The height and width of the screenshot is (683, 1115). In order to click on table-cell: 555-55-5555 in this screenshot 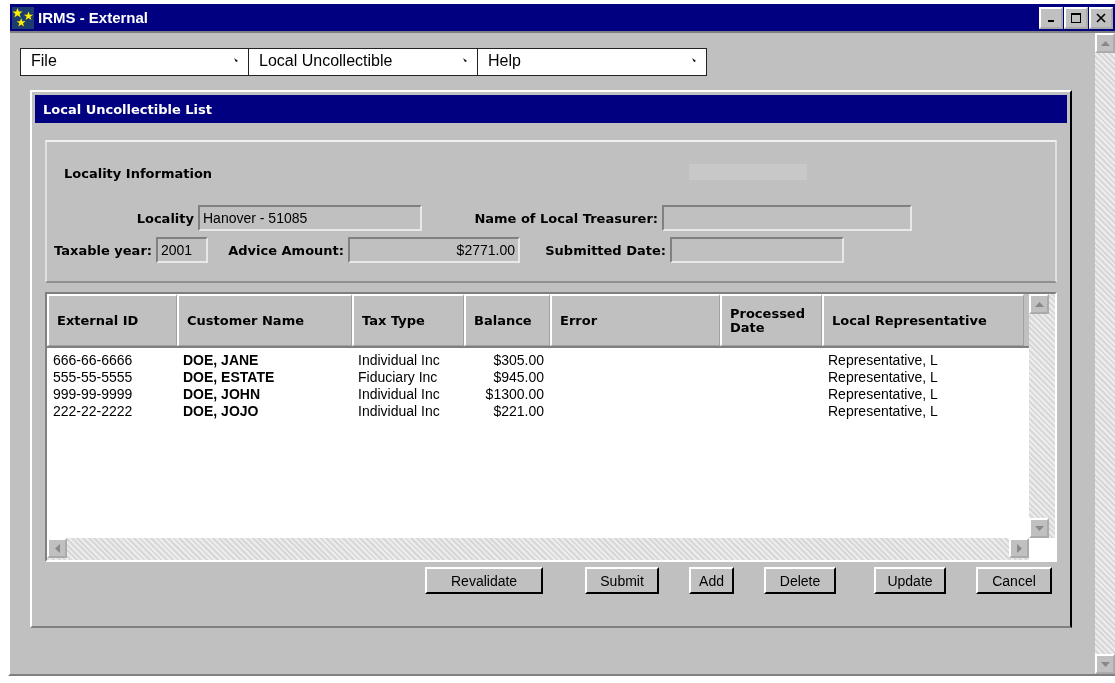, I will do `click(93, 377)`.